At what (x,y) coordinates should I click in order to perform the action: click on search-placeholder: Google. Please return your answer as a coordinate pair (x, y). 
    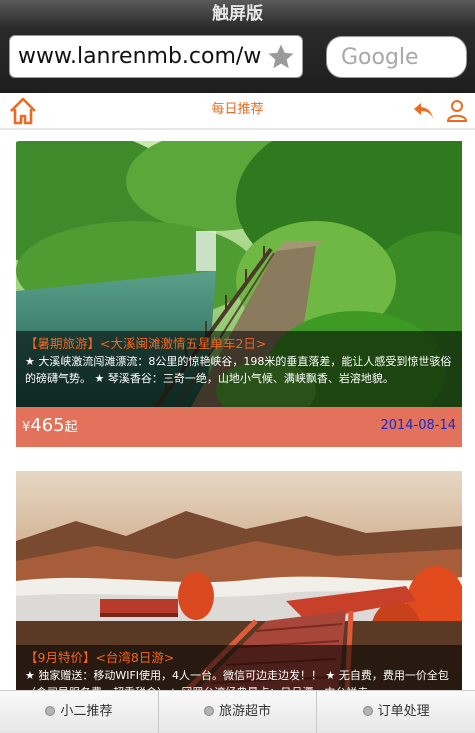
    Looking at the image, I should click on (380, 57).